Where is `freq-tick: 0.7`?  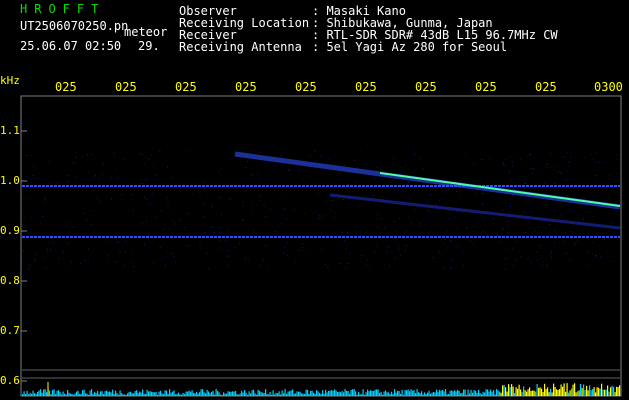 freq-tick: 0.7 is located at coordinates (10, 330).